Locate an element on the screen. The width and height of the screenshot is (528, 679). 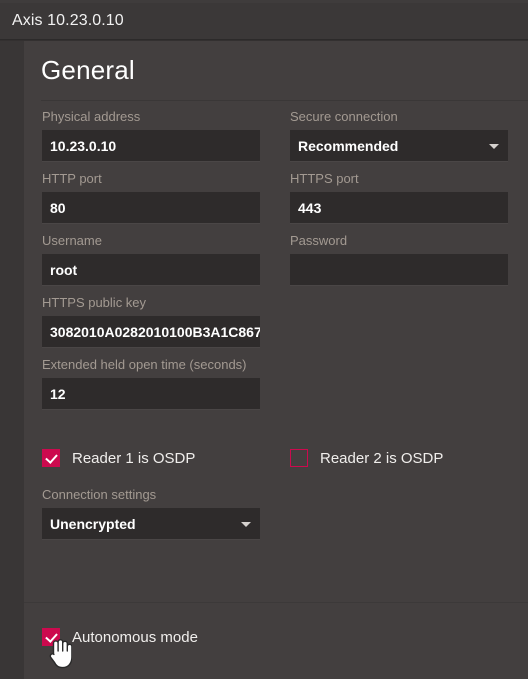
field-https-port: HTTPS port 443 is located at coordinates (399, 197).